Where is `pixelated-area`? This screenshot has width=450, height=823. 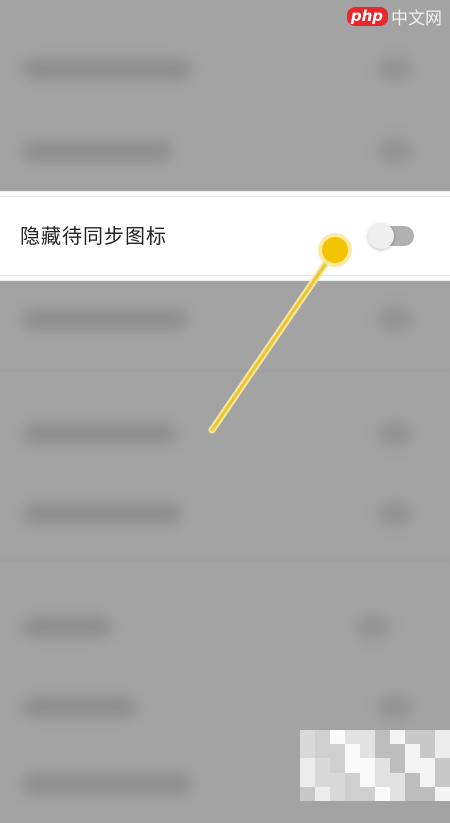 pixelated-area is located at coordinates (375, 765).